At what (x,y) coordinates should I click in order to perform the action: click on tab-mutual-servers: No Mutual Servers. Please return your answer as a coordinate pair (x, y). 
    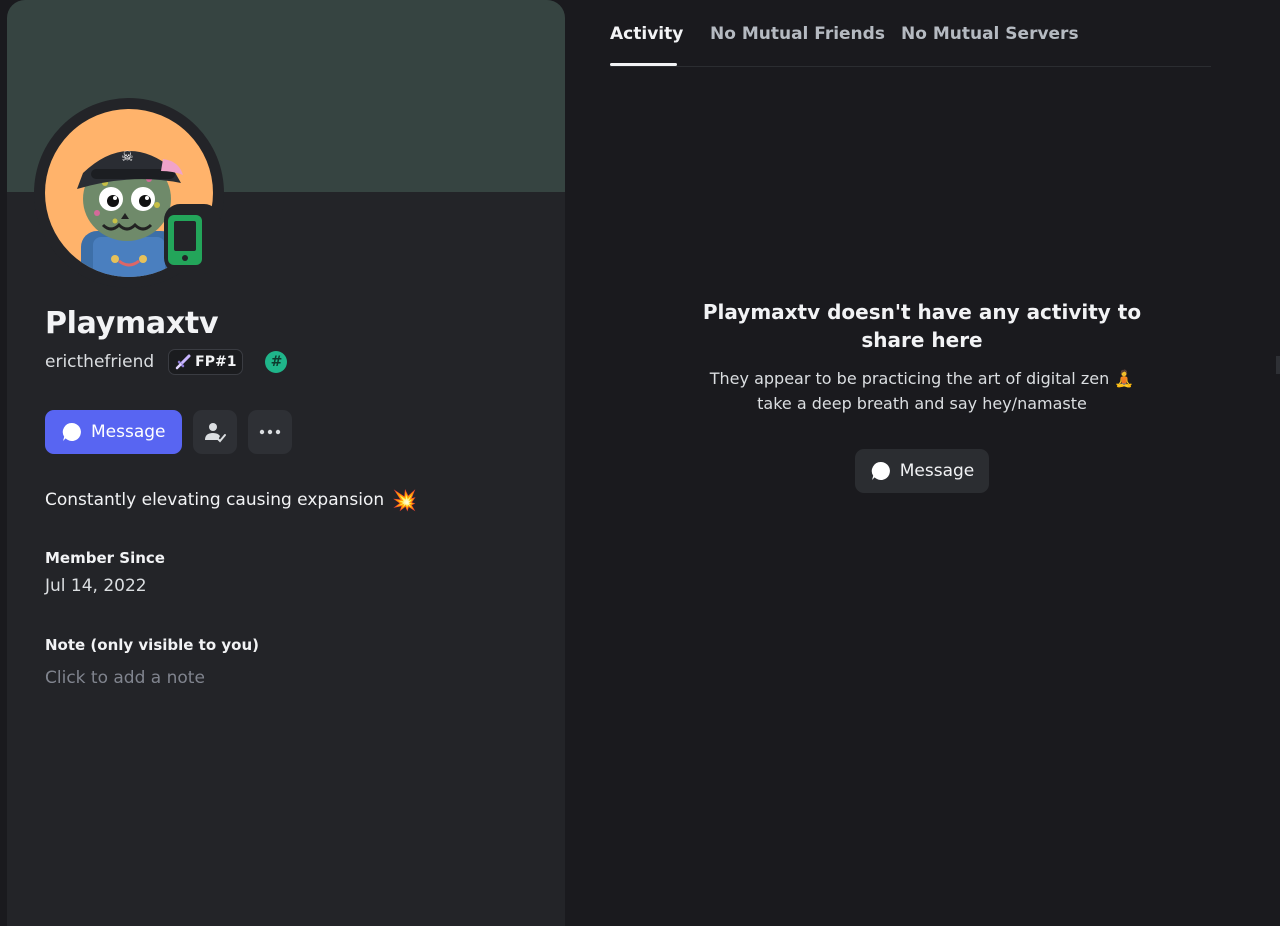
    Looking at the image, I should click on (990, 34).